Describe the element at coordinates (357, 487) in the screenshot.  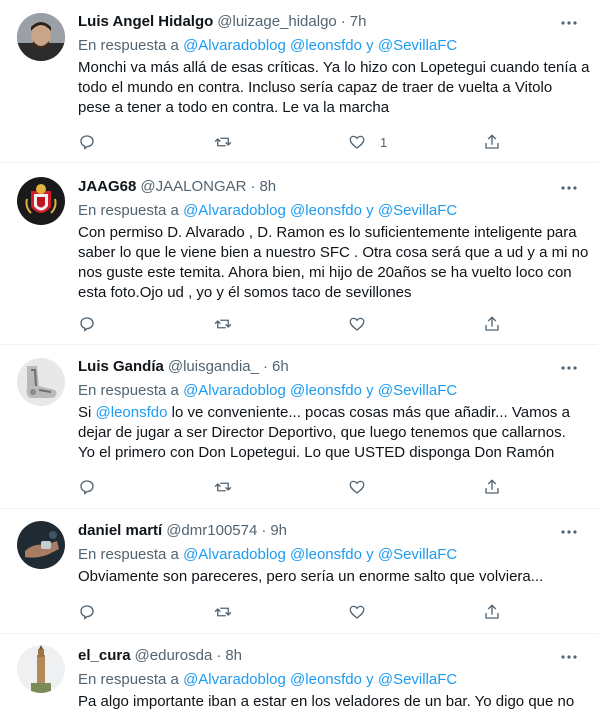
I see `like-icon` at that location.